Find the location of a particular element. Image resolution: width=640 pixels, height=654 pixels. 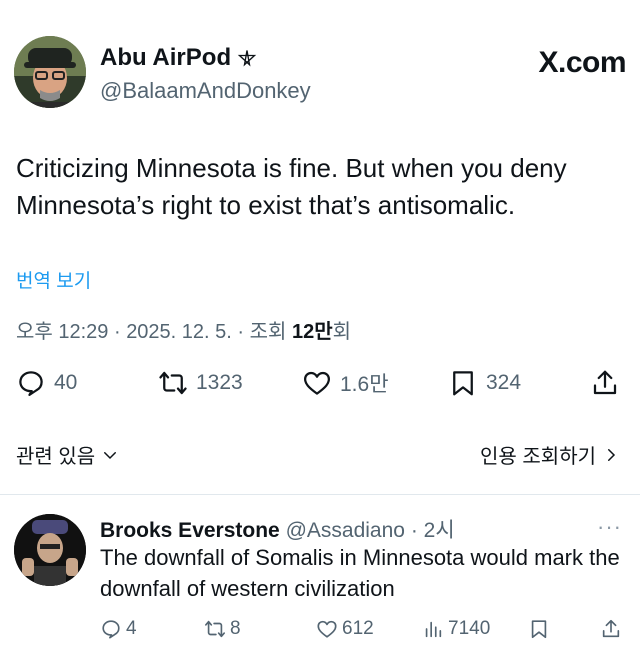

reply-actions: 4 8 612 7140 is located at coordinates (362, 631).